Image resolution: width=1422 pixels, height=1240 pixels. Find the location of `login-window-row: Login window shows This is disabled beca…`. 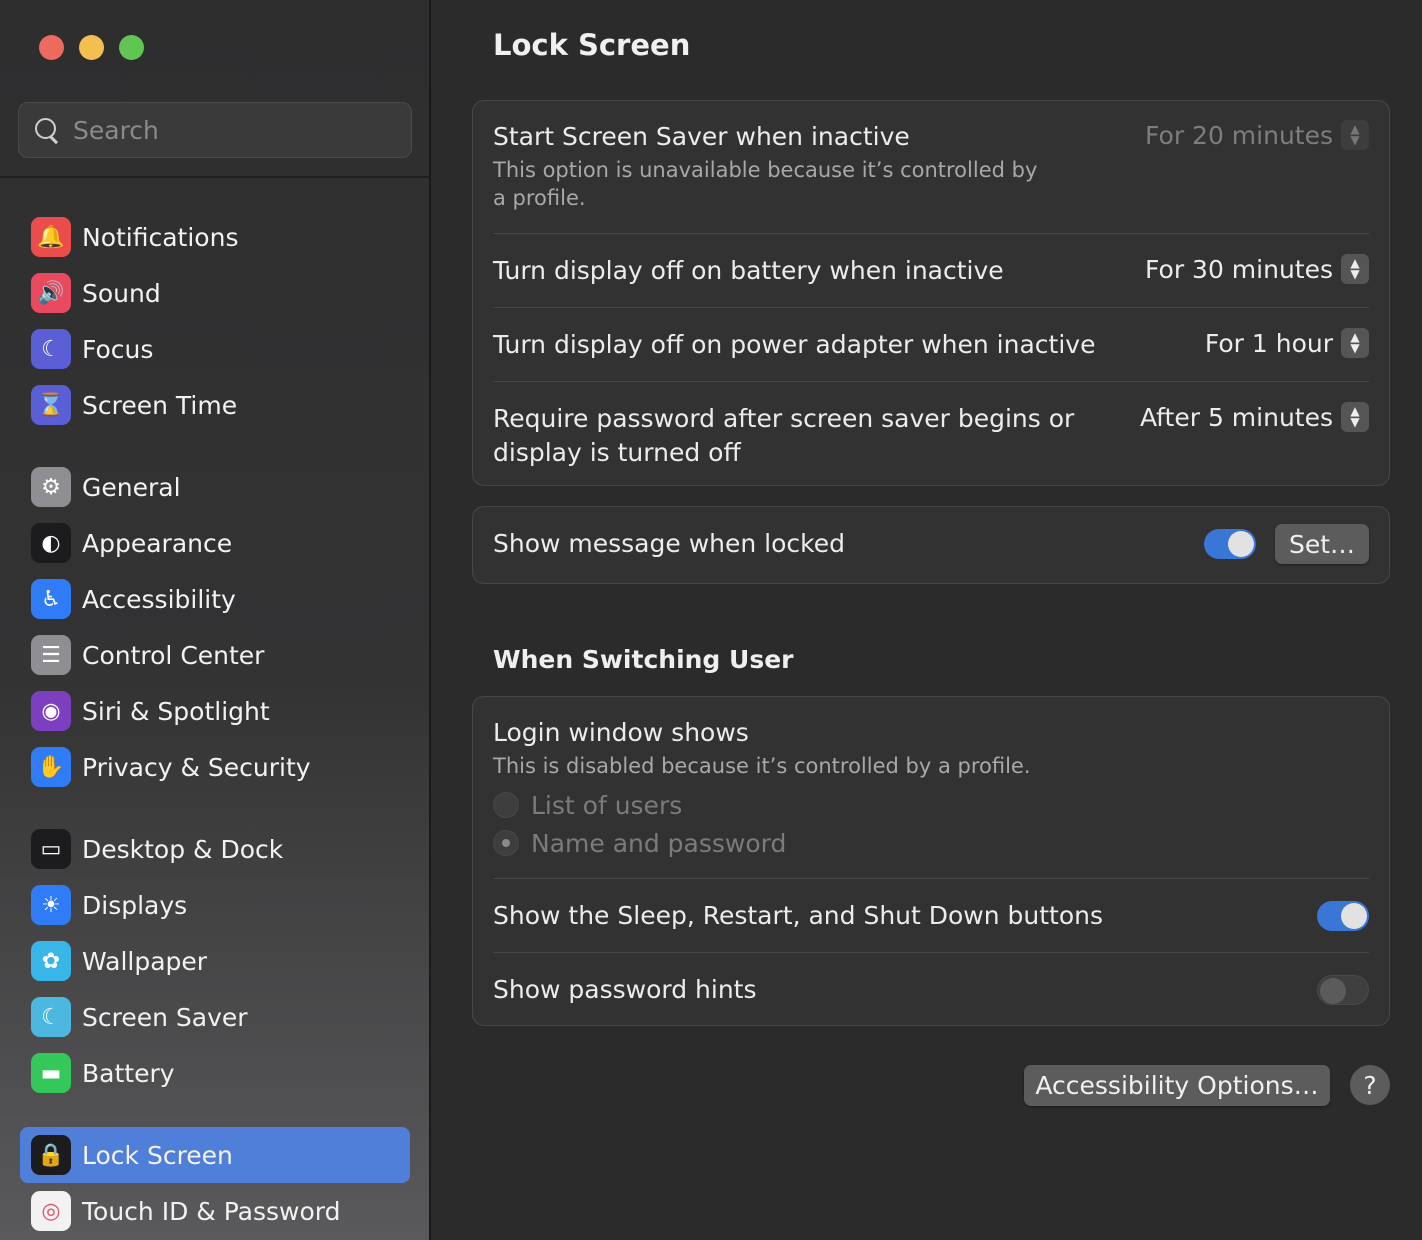

login-window-row: Login window shows This is disabled beca… is located at coordinates (931, 788).